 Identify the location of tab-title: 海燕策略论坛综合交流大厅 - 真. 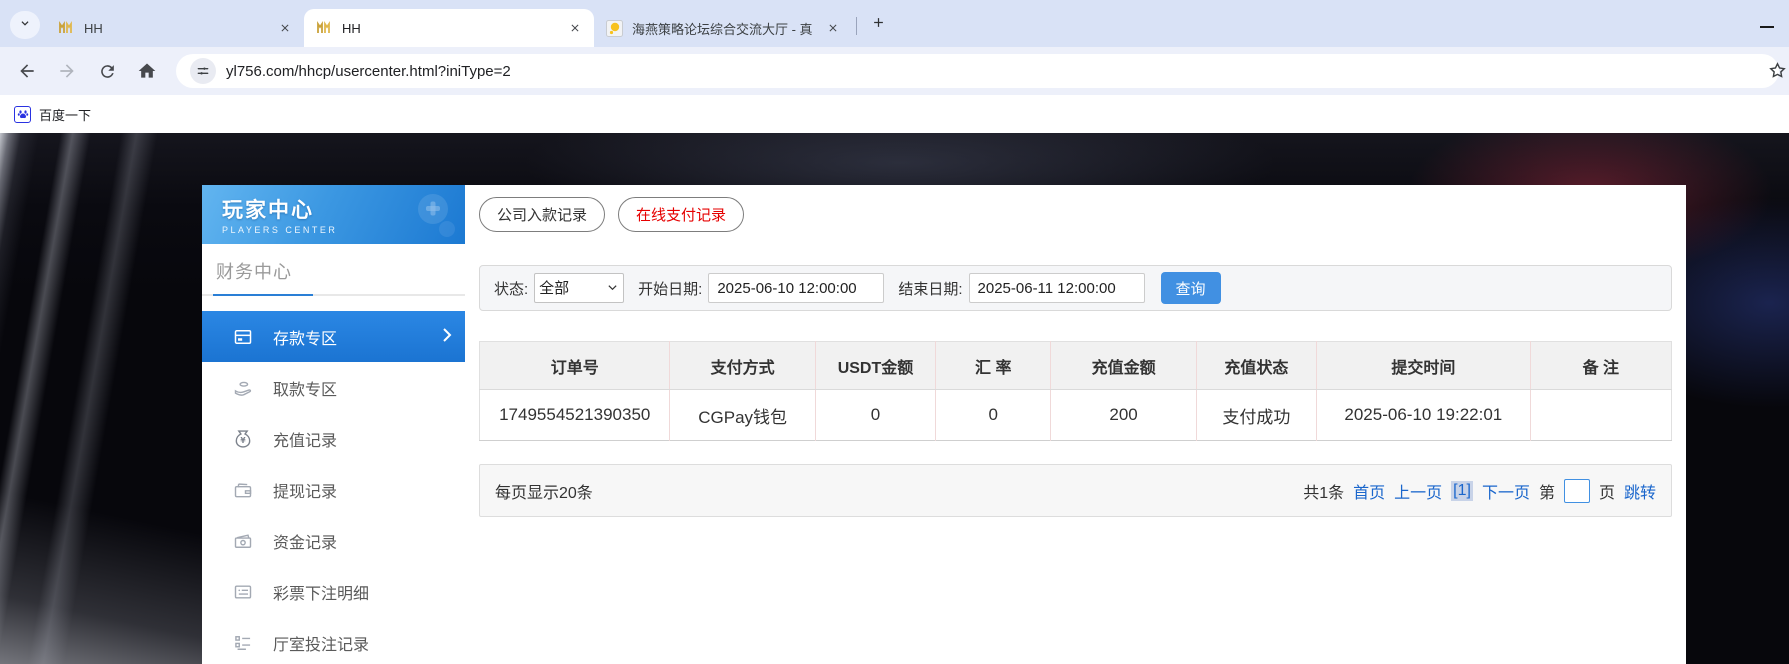
(722, 29).